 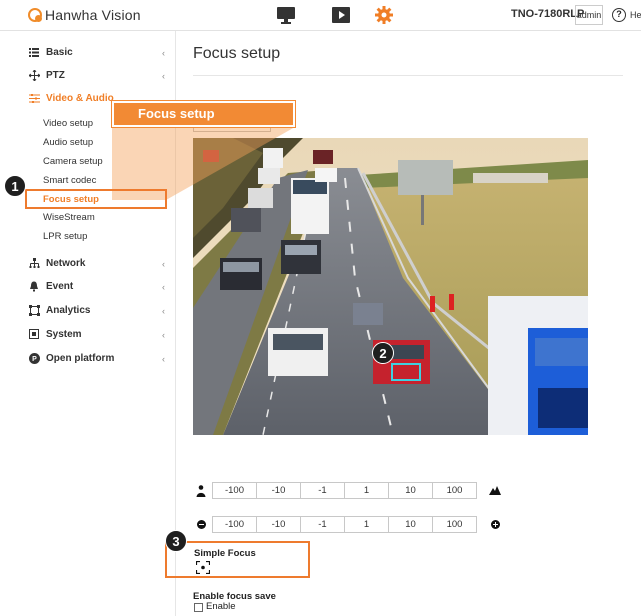 I want to click on zoom-control-row: -100 -10 -1 1 10 100, so click(x=348, y=490).